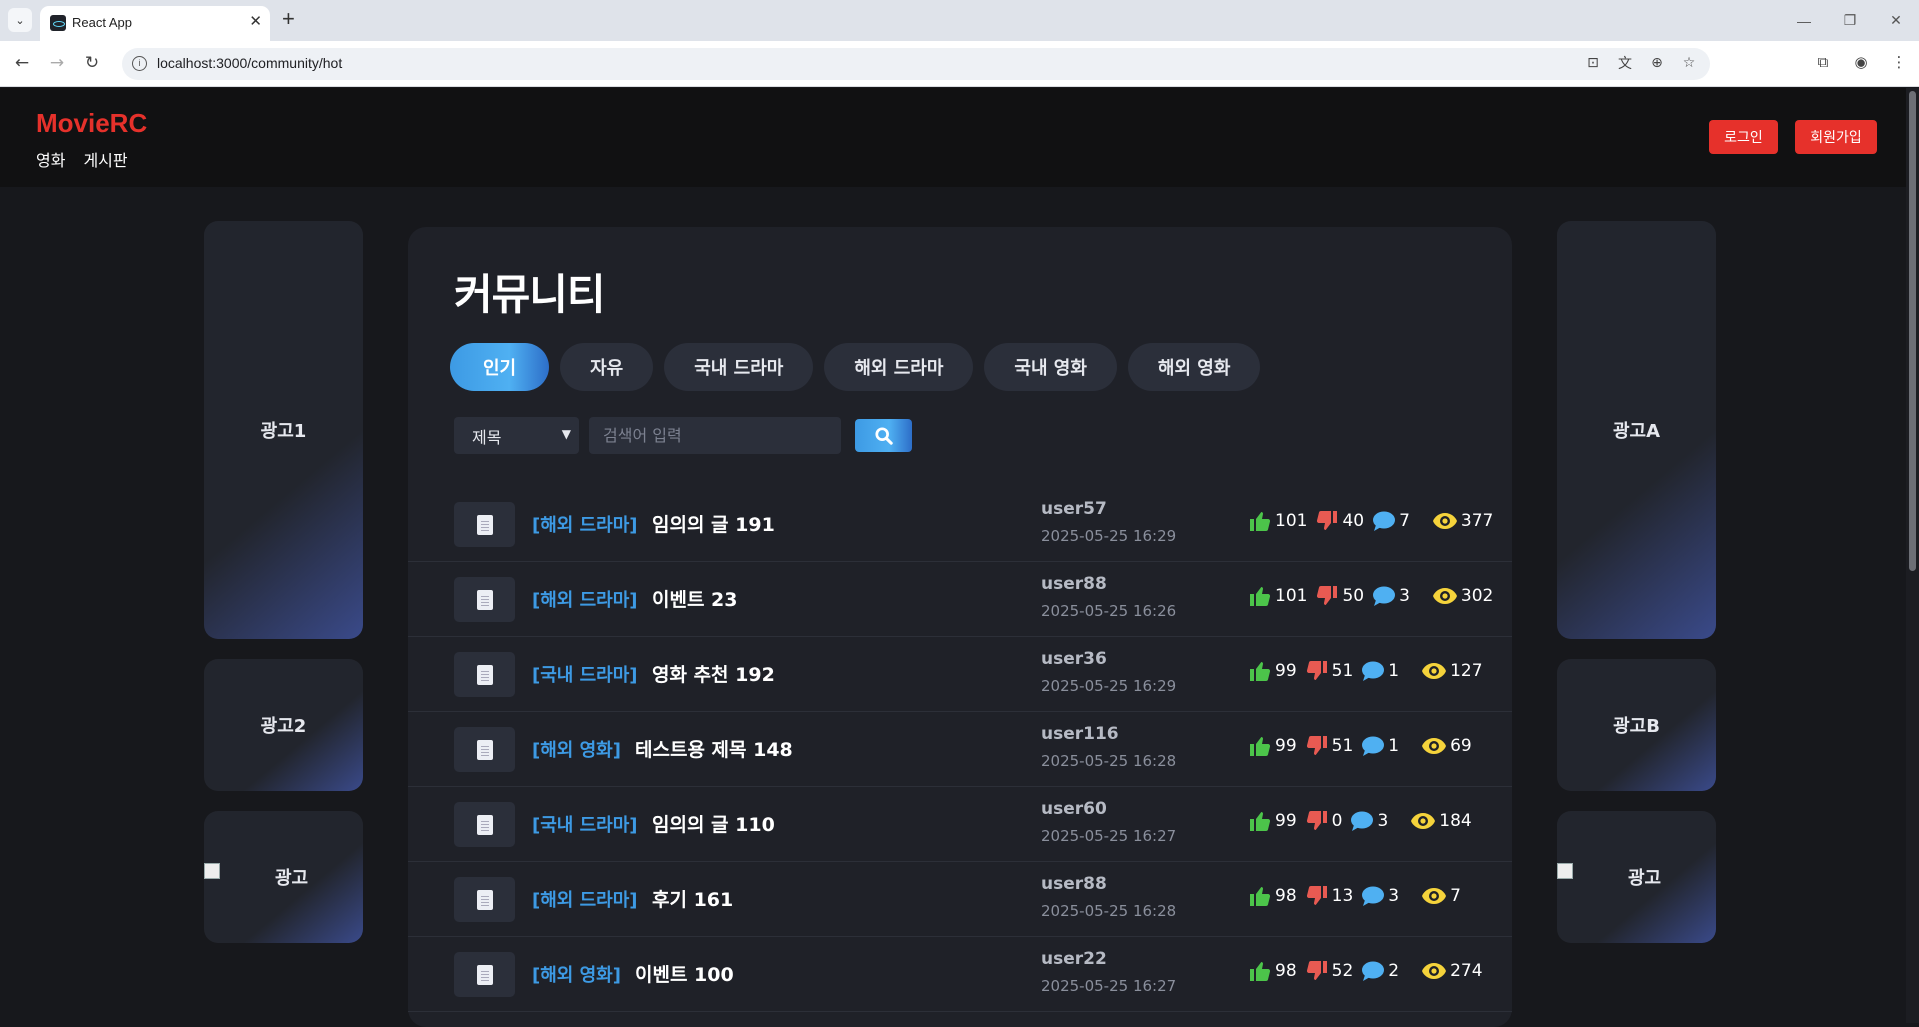 The width and height of the screenshot is (1919, 1027). What do you see at coordinates (1329, 746) in the screenshot?
I see `dislike-stat: 51` at bounding box center [1329, 746].